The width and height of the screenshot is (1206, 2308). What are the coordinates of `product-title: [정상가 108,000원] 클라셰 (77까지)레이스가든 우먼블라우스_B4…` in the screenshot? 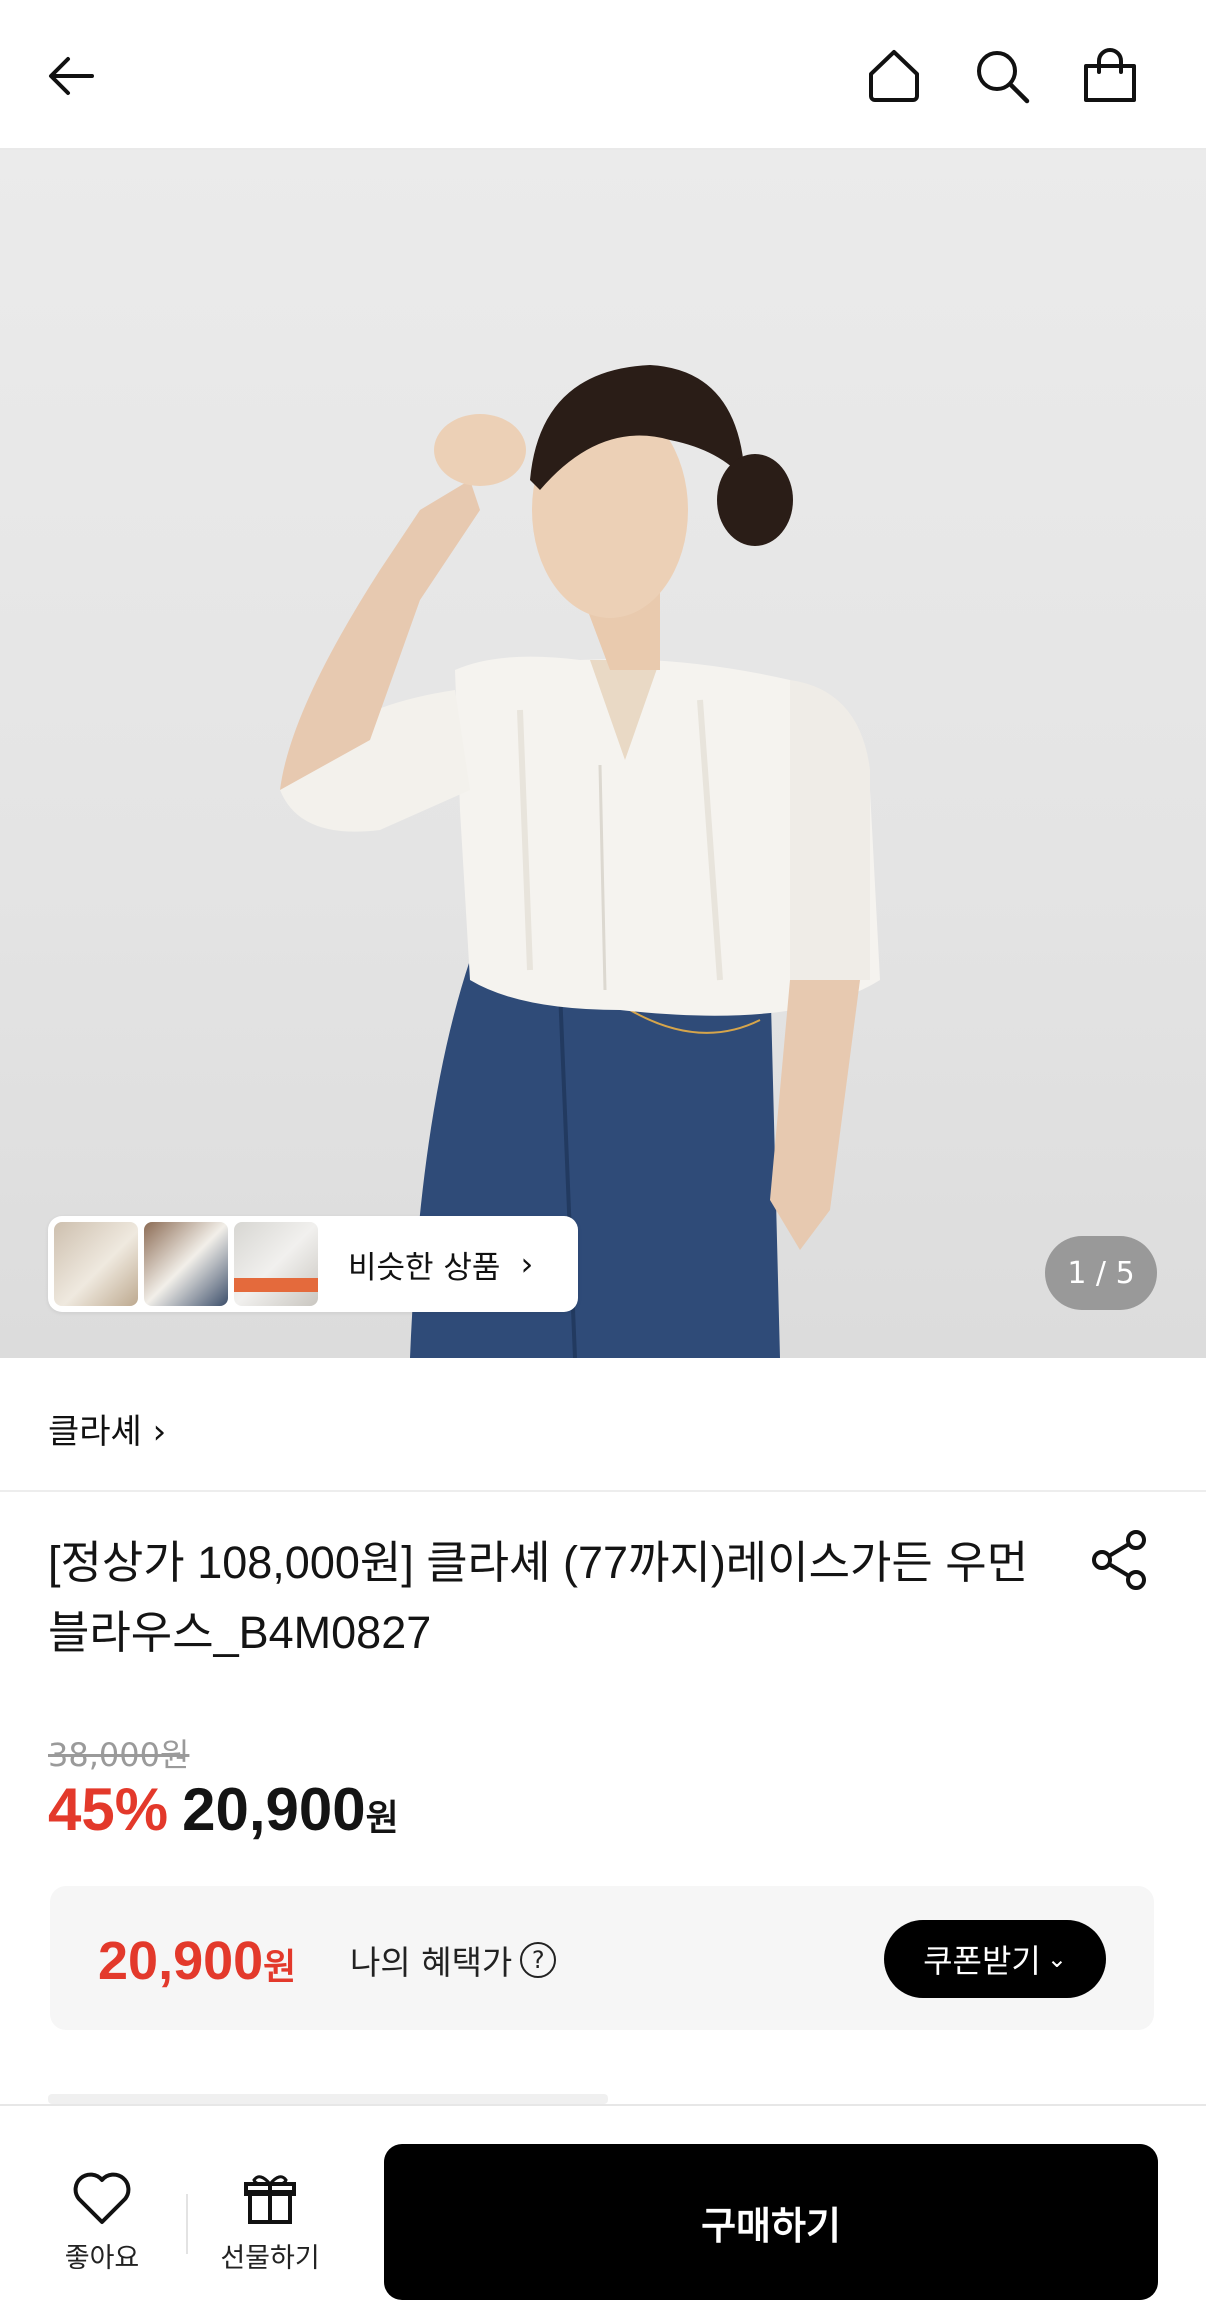 It's located at (538, 1597).